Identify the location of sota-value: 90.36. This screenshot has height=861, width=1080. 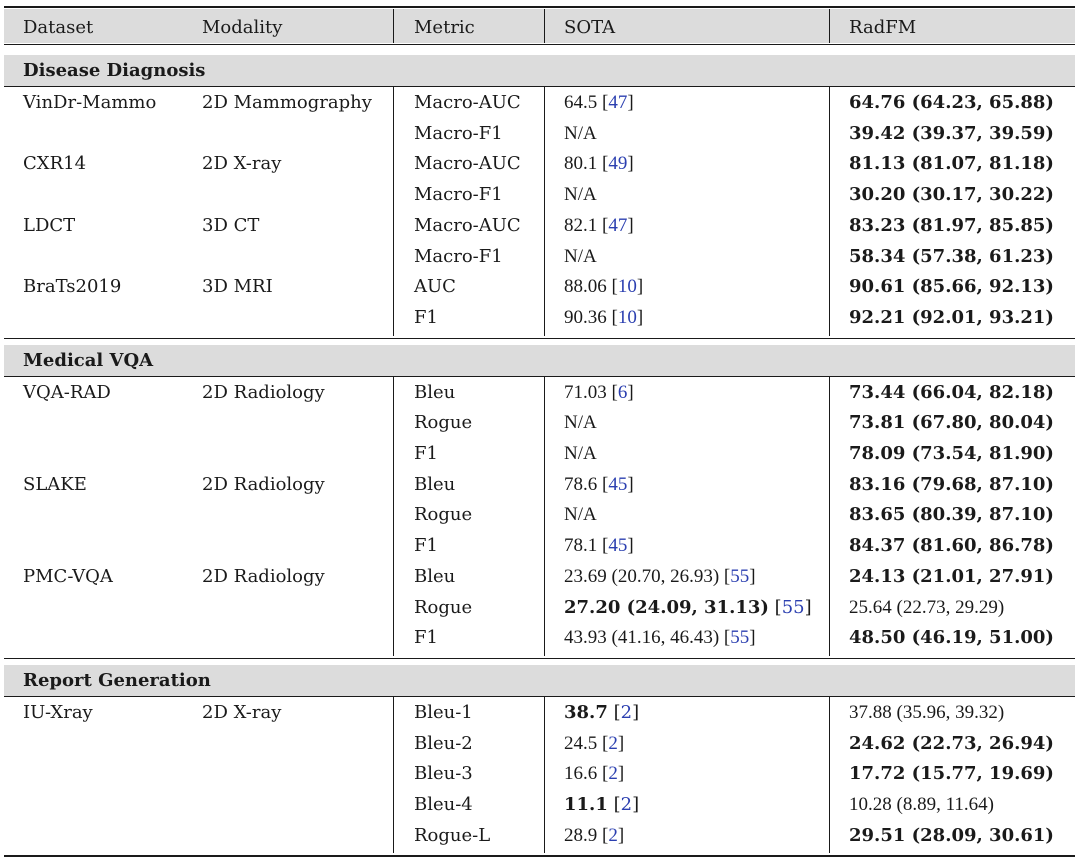
(585, 317).